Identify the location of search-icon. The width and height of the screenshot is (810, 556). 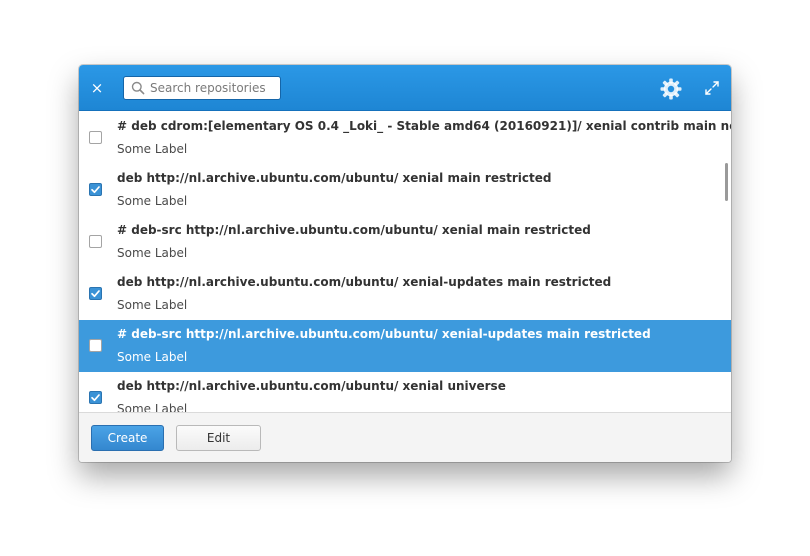
(138, 88).